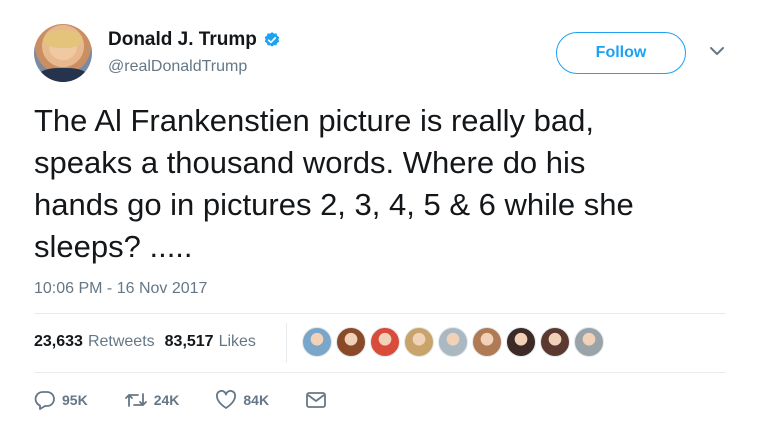  I want to click on author-name-row: Donald J. Trump, so click(194, 40).